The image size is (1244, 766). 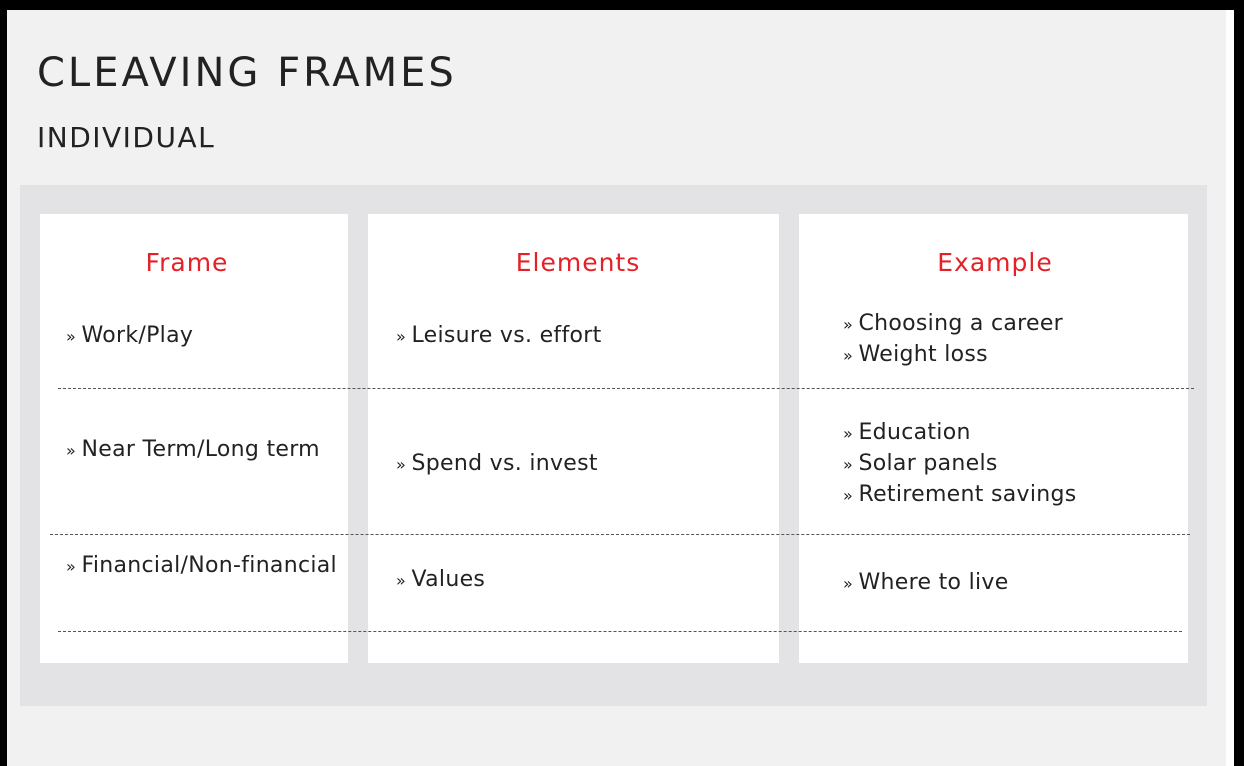 I want to click on frame-item: Financial/Non-financial, so click(x=201, y=566).